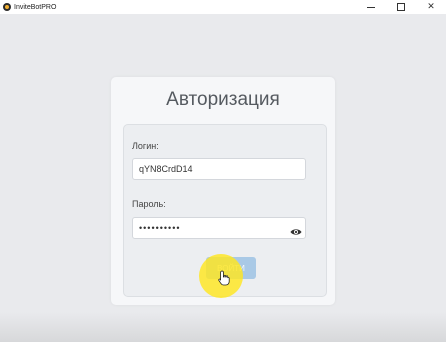 The width and height of the screenshot is (446, 342). I want to click on title-bar: InviteBotPRO ✕, so click(223, 7).